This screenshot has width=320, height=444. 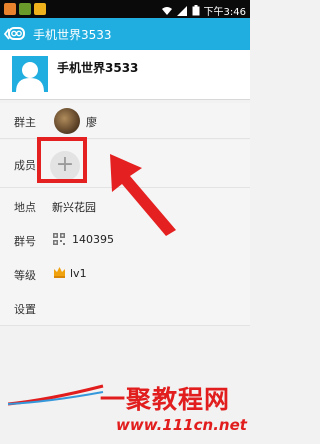 I want to click on page-title: 手机世界3533, so click(x=72, y=35).